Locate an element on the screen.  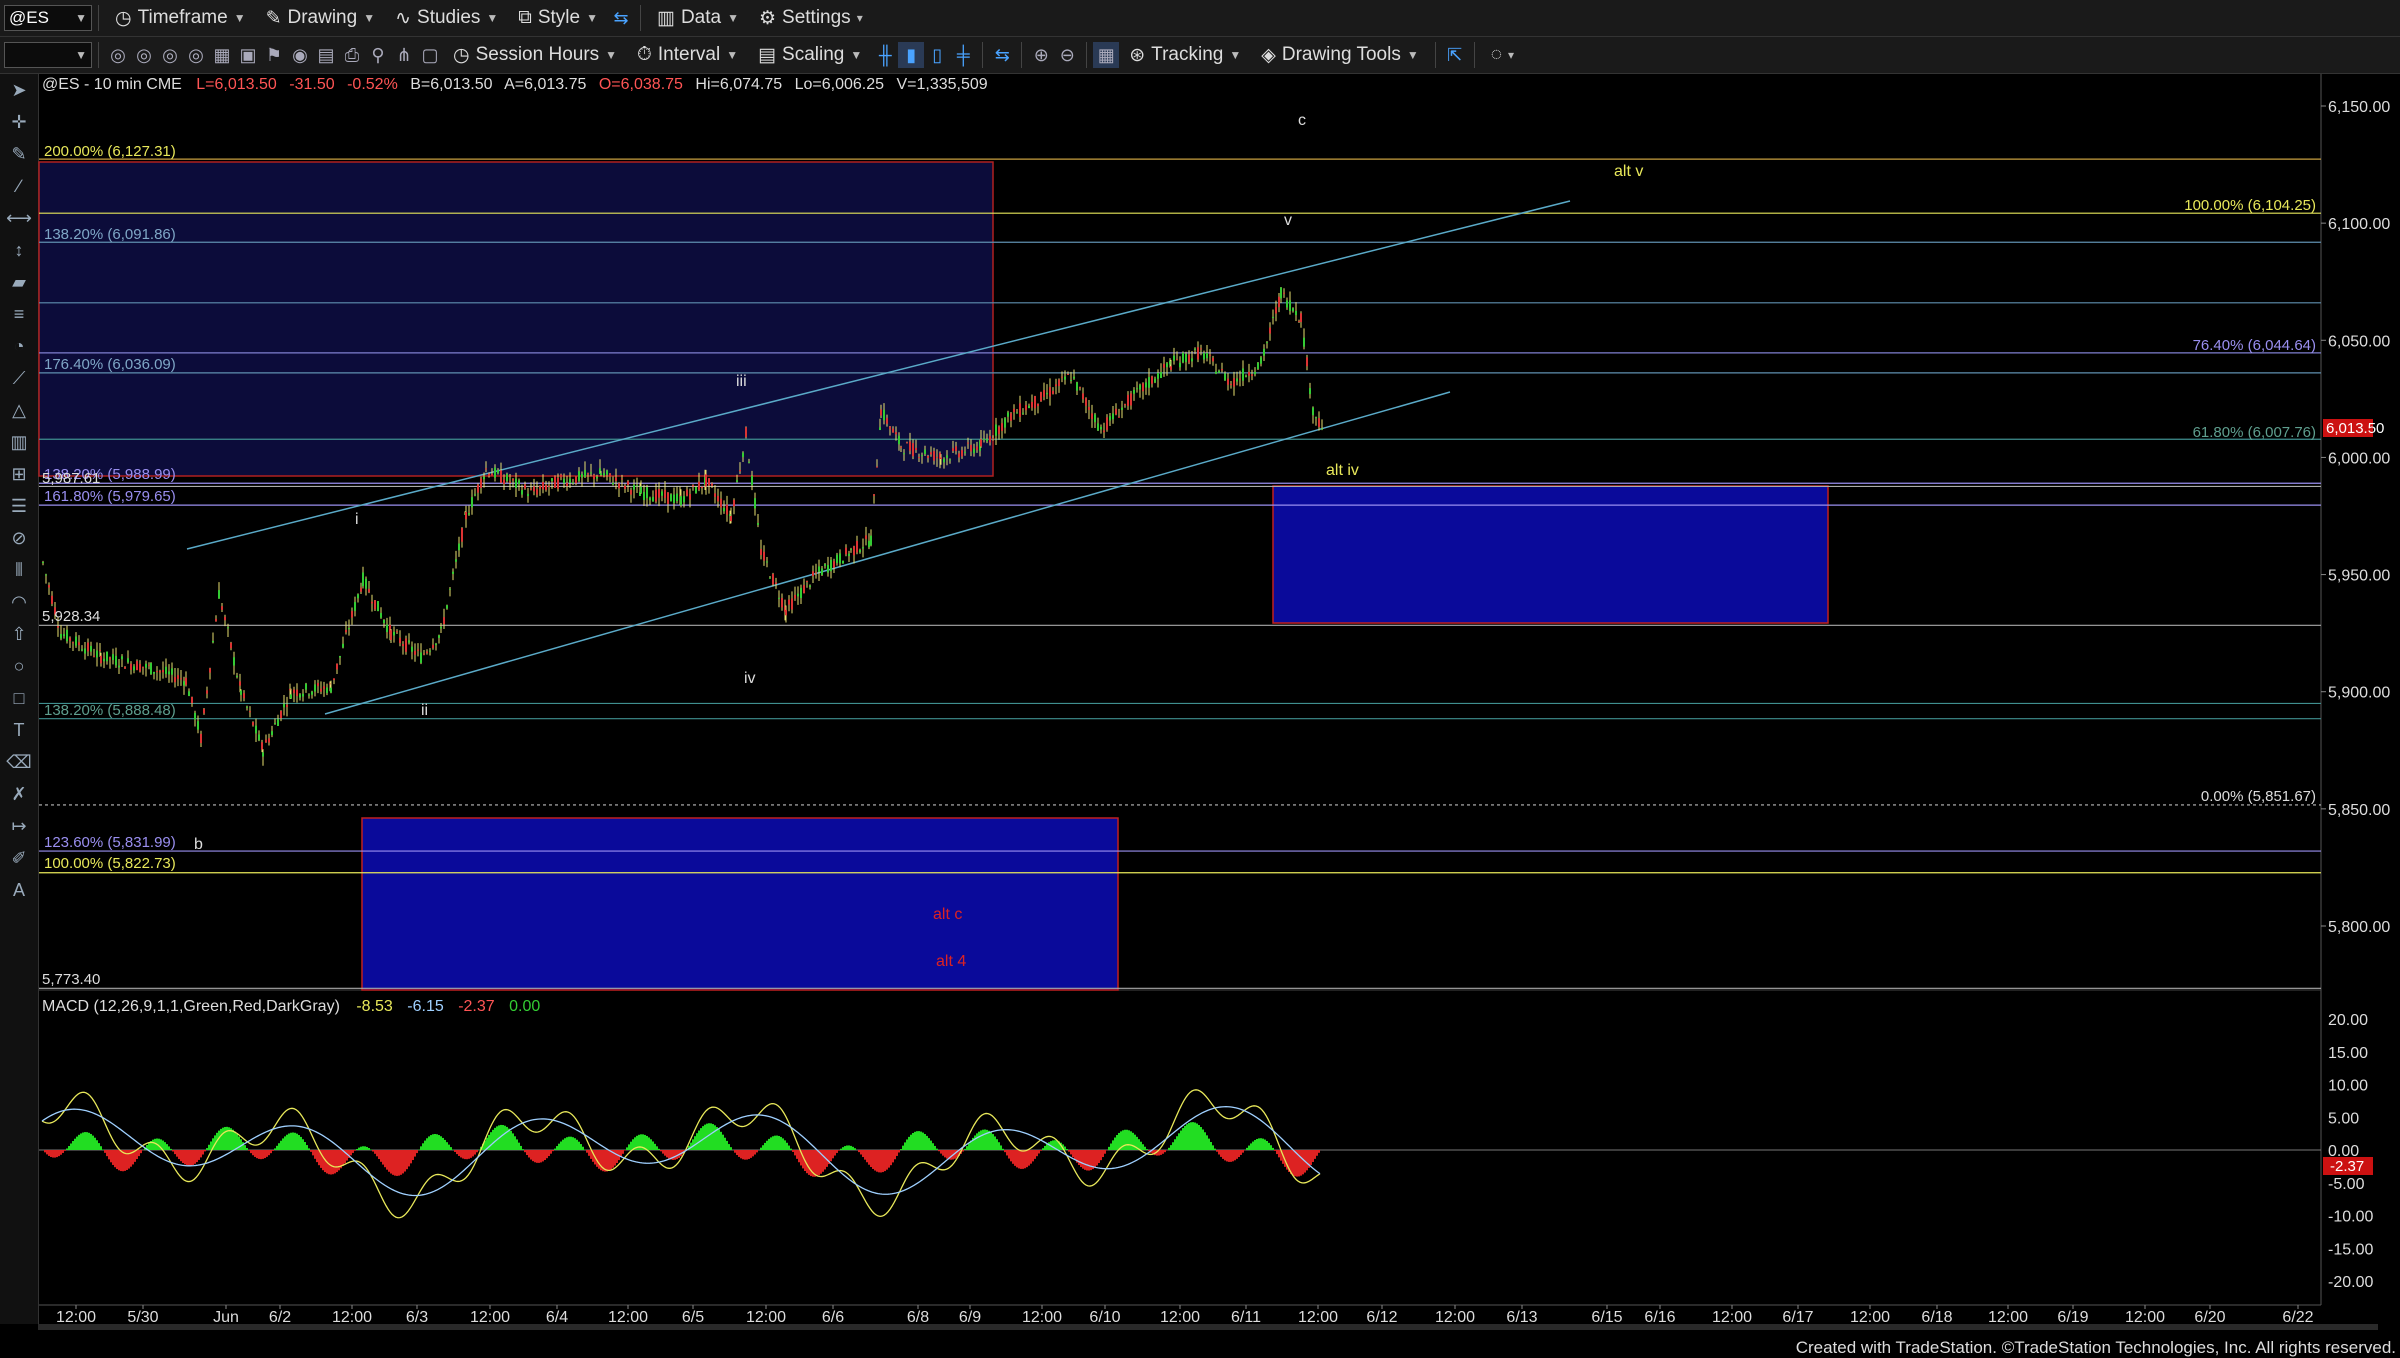
flag-icon: ⚑ is located at coordinates (274, 55).